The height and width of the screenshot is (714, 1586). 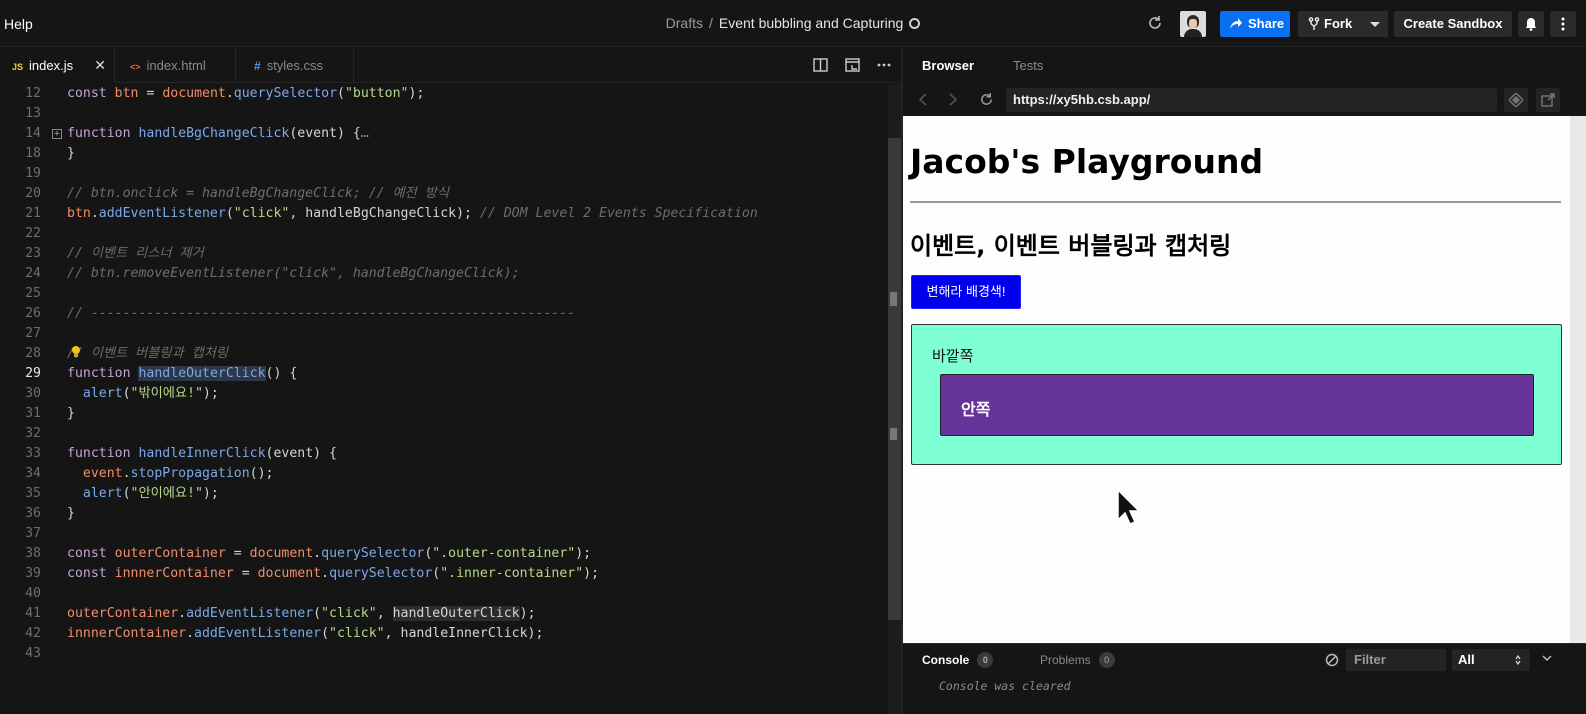 What do you see at coordinates (202, 453) in the screenshot?
I see `code-text: function handleInnerClick(event) {` at bounding box center [202, 453].